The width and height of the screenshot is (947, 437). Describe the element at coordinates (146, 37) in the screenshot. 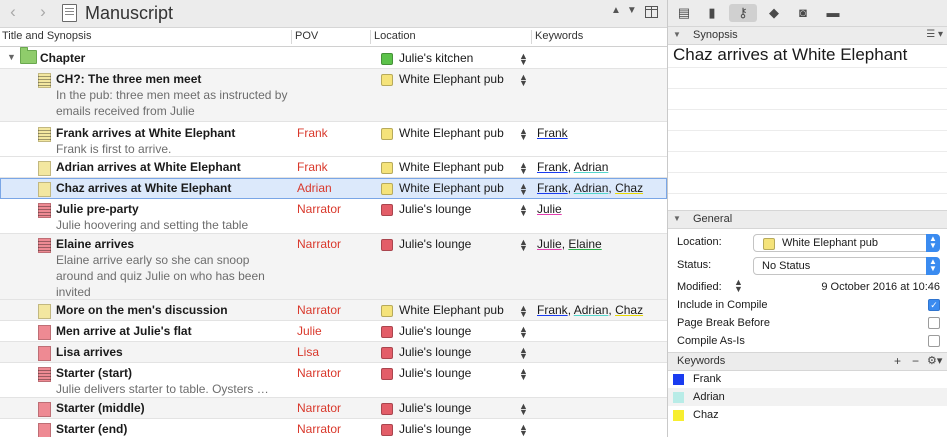

I see `column-title: Title and Synopsis` at that location.